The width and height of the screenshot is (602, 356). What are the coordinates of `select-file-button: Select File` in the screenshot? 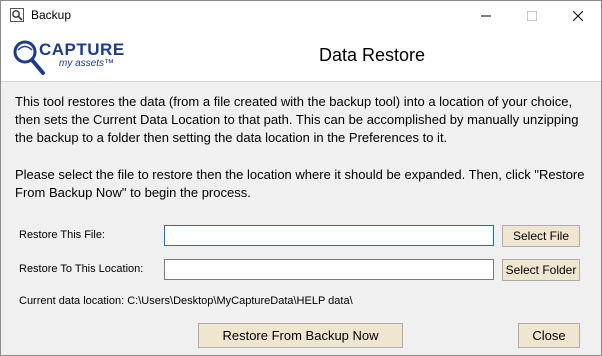 It's located at (541, 236).